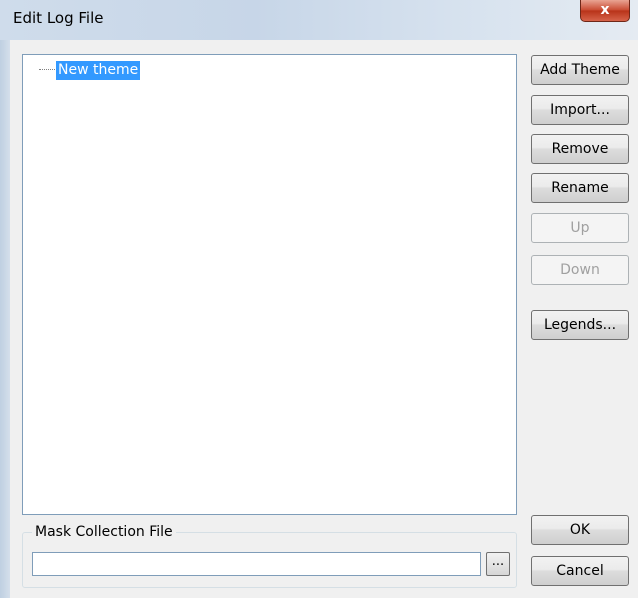 This screenshot has height=598, width=638. I want to click on add-theme-button: Add Theme, so click(580, 70).